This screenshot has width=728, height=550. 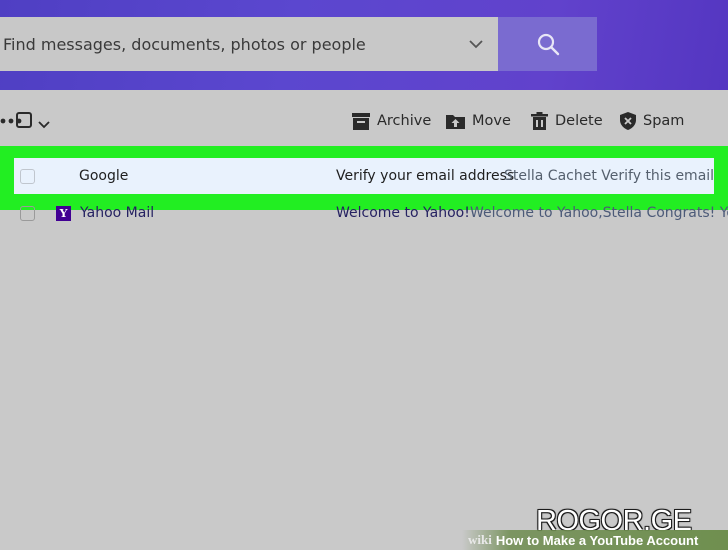 I want to click on archive-label: Archive, so click(x=404, y=121).